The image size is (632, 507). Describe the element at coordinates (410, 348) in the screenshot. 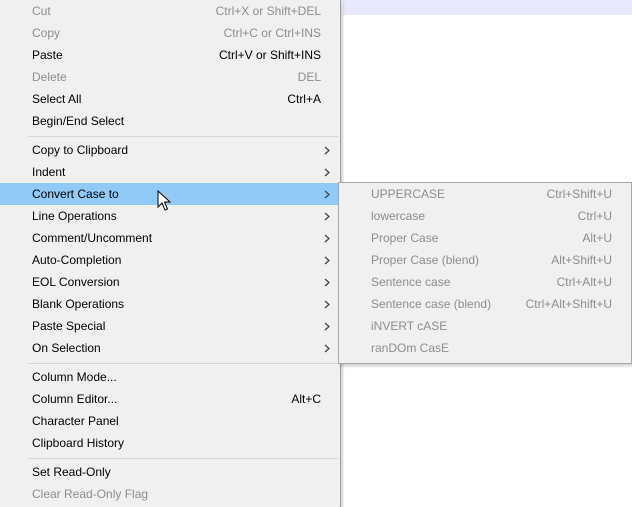

I see `submenu-item-label: ranDOm CasE` at that location.